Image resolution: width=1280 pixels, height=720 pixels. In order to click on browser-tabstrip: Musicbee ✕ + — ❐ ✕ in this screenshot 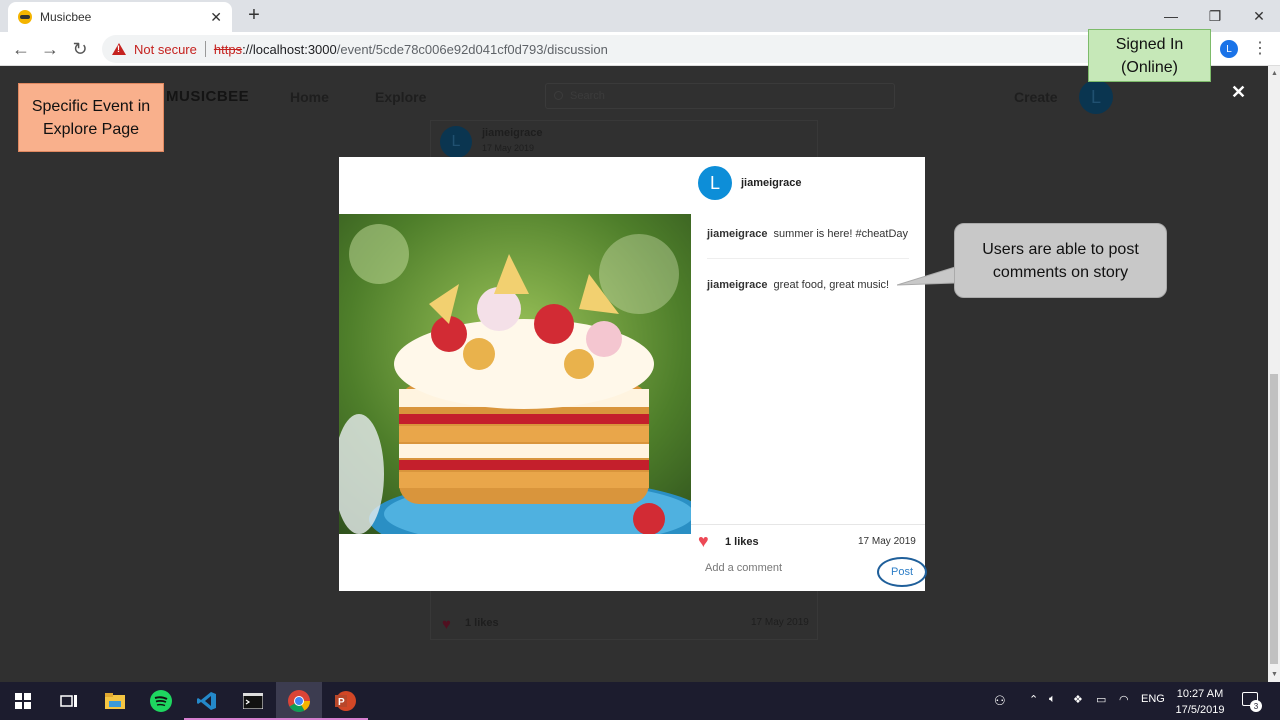, I will do `click(640, 16)`.